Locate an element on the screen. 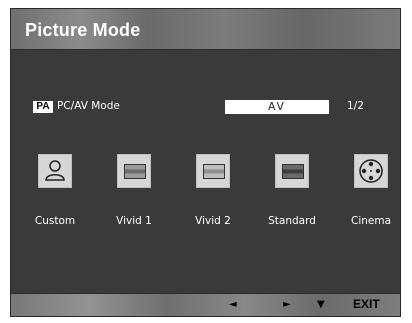  preset-standard: Standard is located at coordinates (292, 190).